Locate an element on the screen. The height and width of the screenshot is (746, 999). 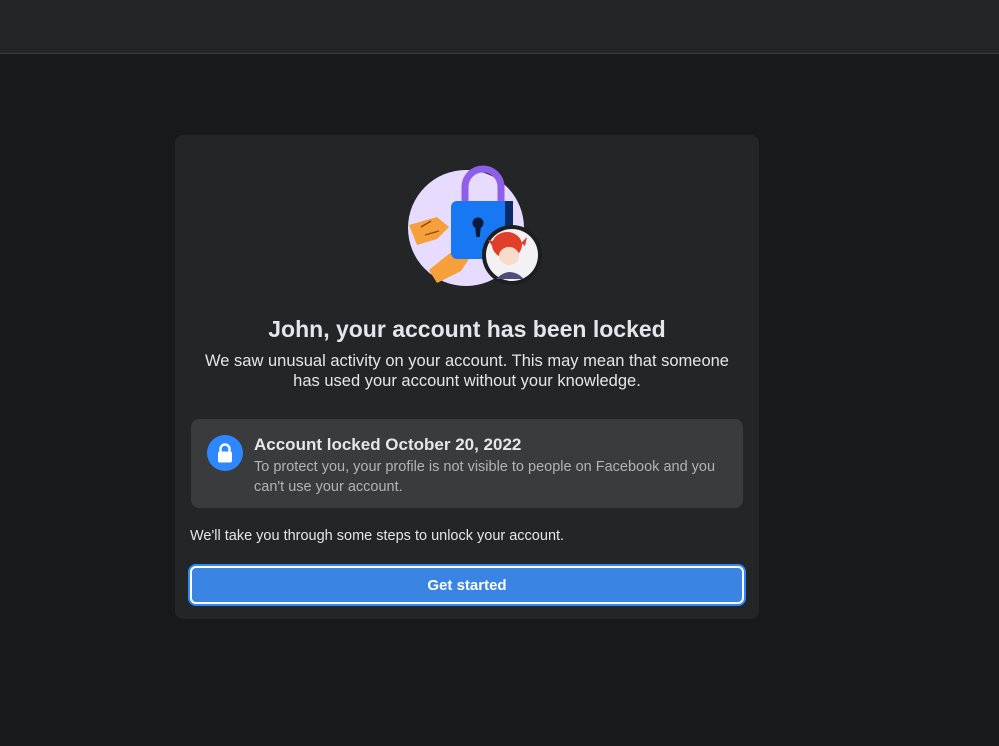
lock-icon is located at coordinates (225, 453).